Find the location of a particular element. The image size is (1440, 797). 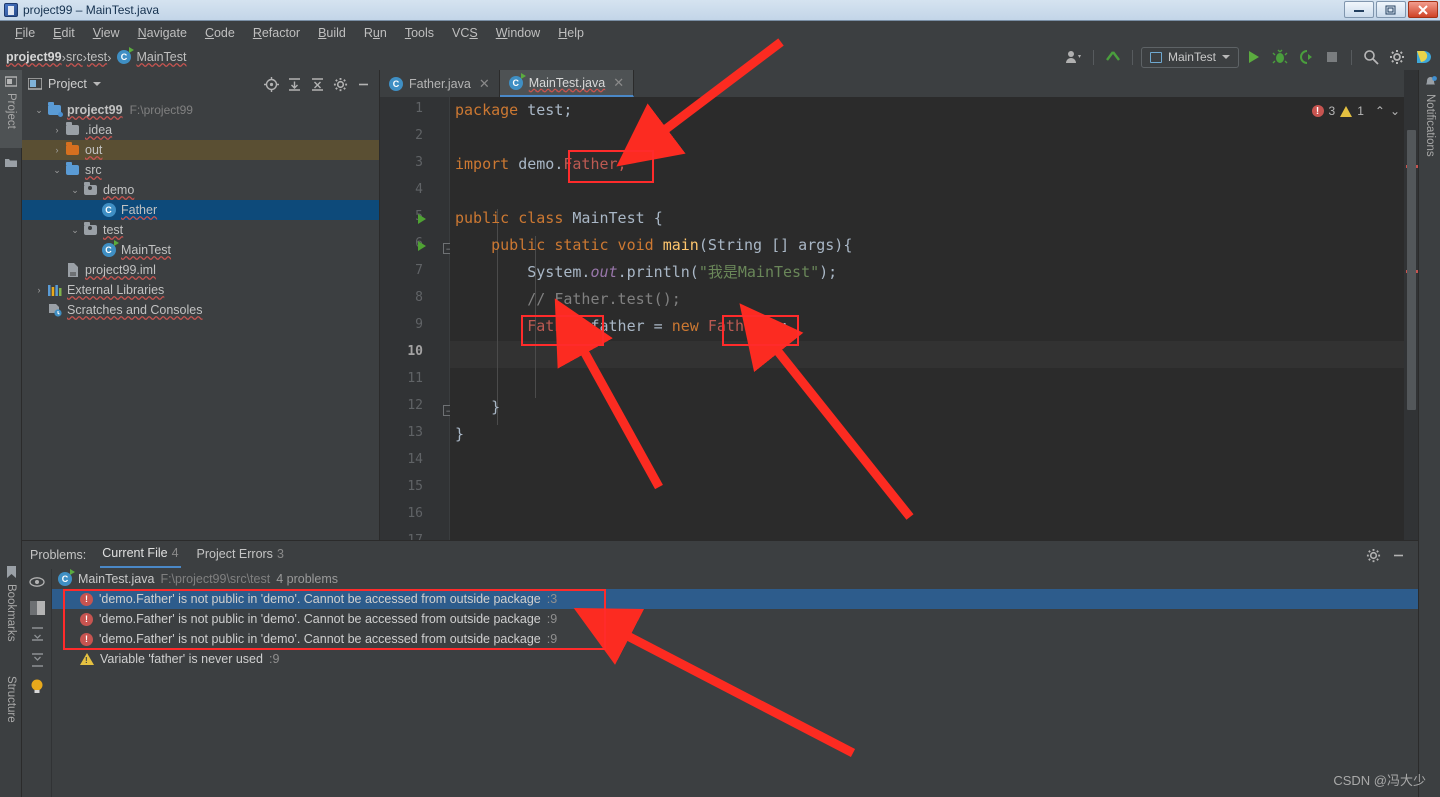

layout-icon is located at coordinates (37, 608).